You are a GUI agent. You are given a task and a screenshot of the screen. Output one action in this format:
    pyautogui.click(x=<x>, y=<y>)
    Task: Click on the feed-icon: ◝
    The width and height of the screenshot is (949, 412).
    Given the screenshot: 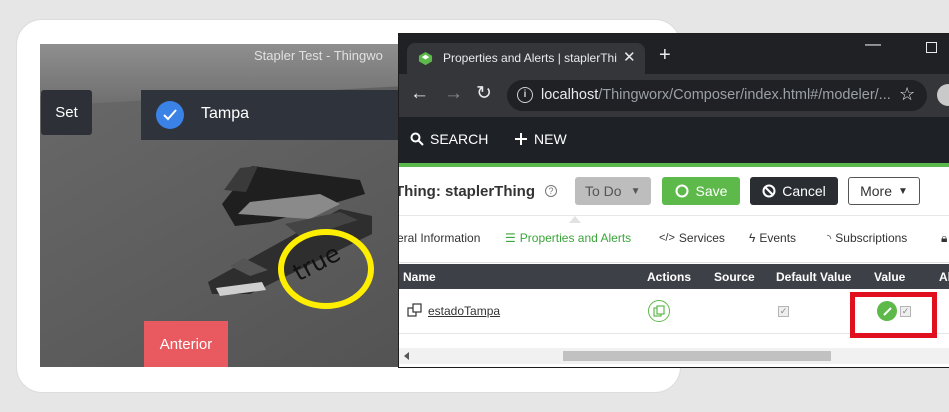 What is the action you would take?
    pyautogui.click(x=829, y=238)
    